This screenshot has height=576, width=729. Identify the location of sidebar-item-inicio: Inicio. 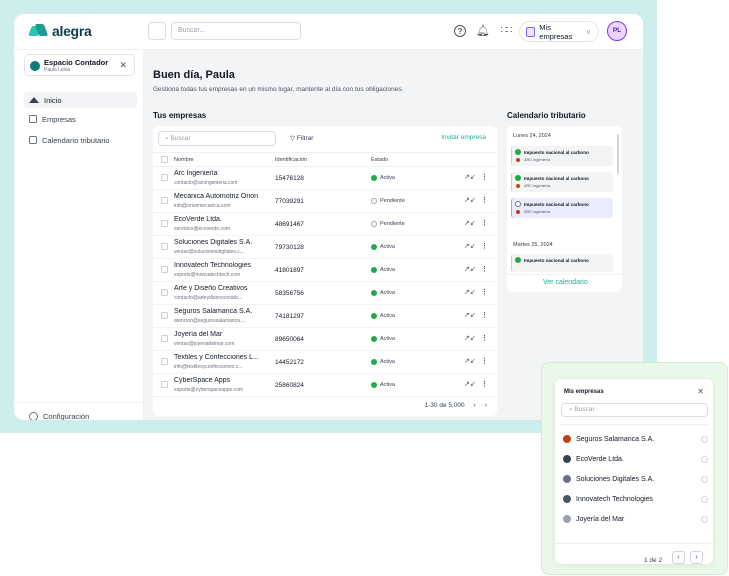
(80, 100).